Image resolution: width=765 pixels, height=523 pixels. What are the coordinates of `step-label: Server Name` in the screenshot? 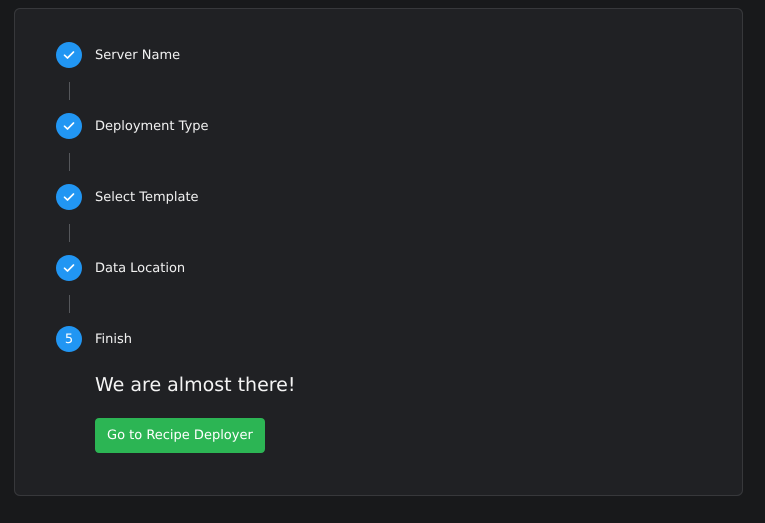 It's located at (137, 55).